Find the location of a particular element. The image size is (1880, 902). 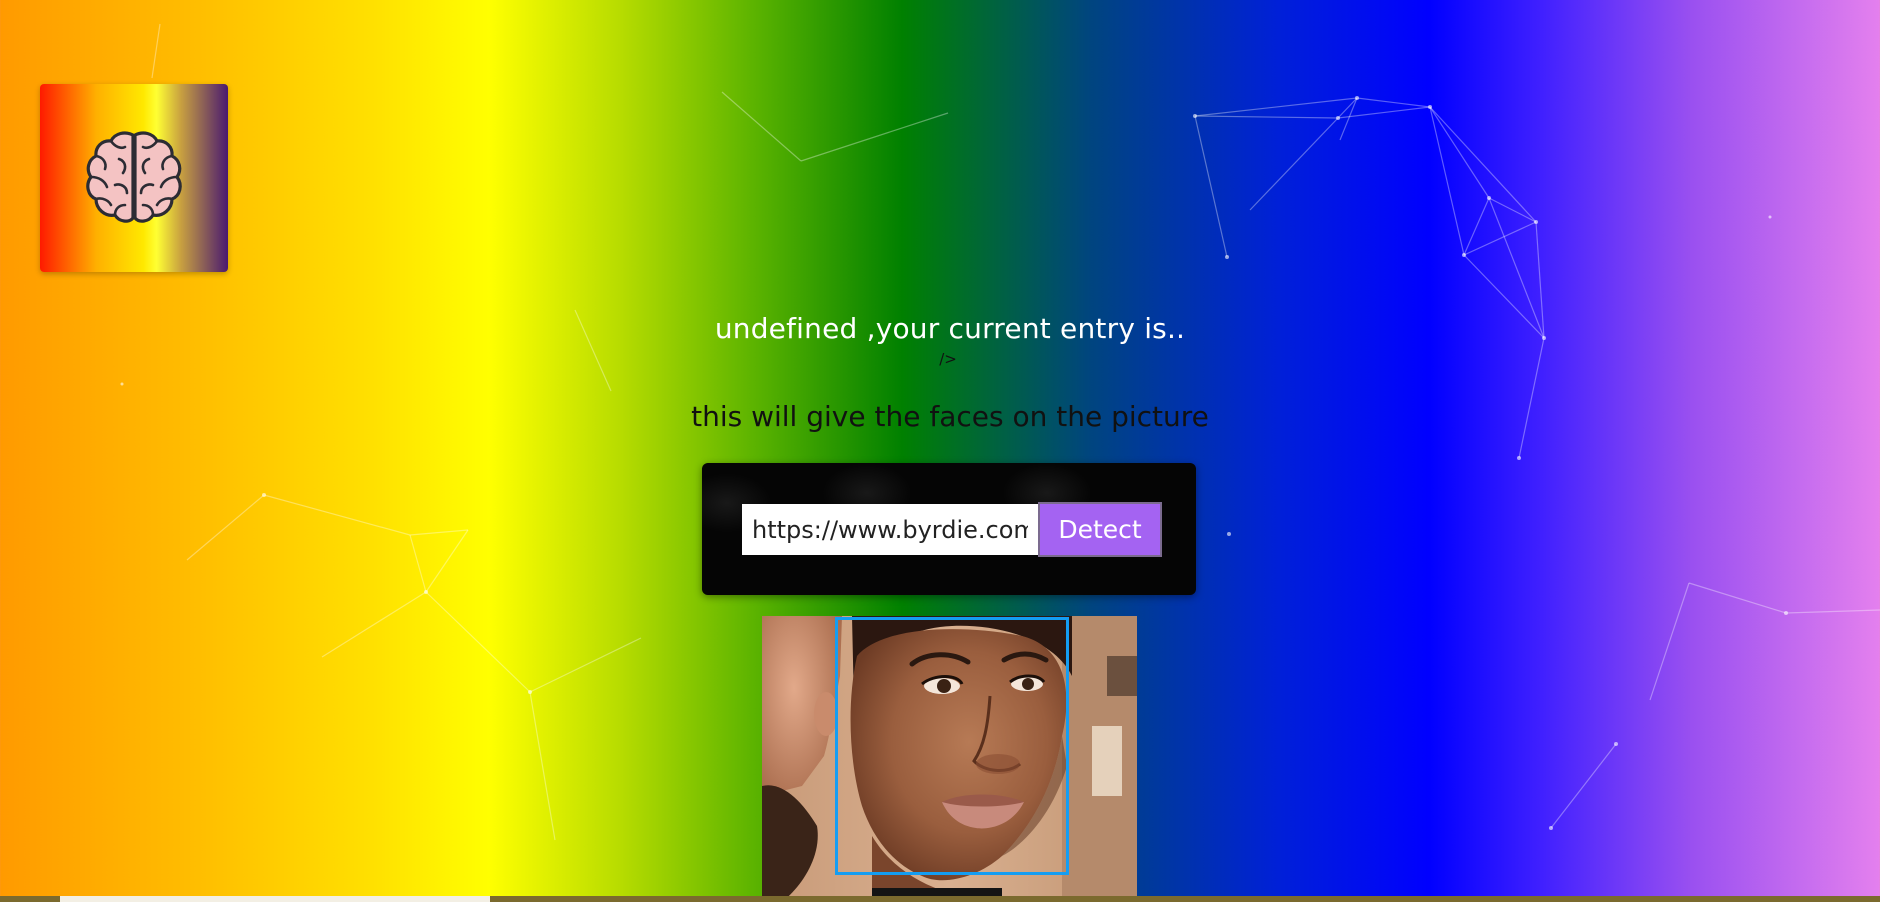

face-photo is located at coordinates (949, 759).